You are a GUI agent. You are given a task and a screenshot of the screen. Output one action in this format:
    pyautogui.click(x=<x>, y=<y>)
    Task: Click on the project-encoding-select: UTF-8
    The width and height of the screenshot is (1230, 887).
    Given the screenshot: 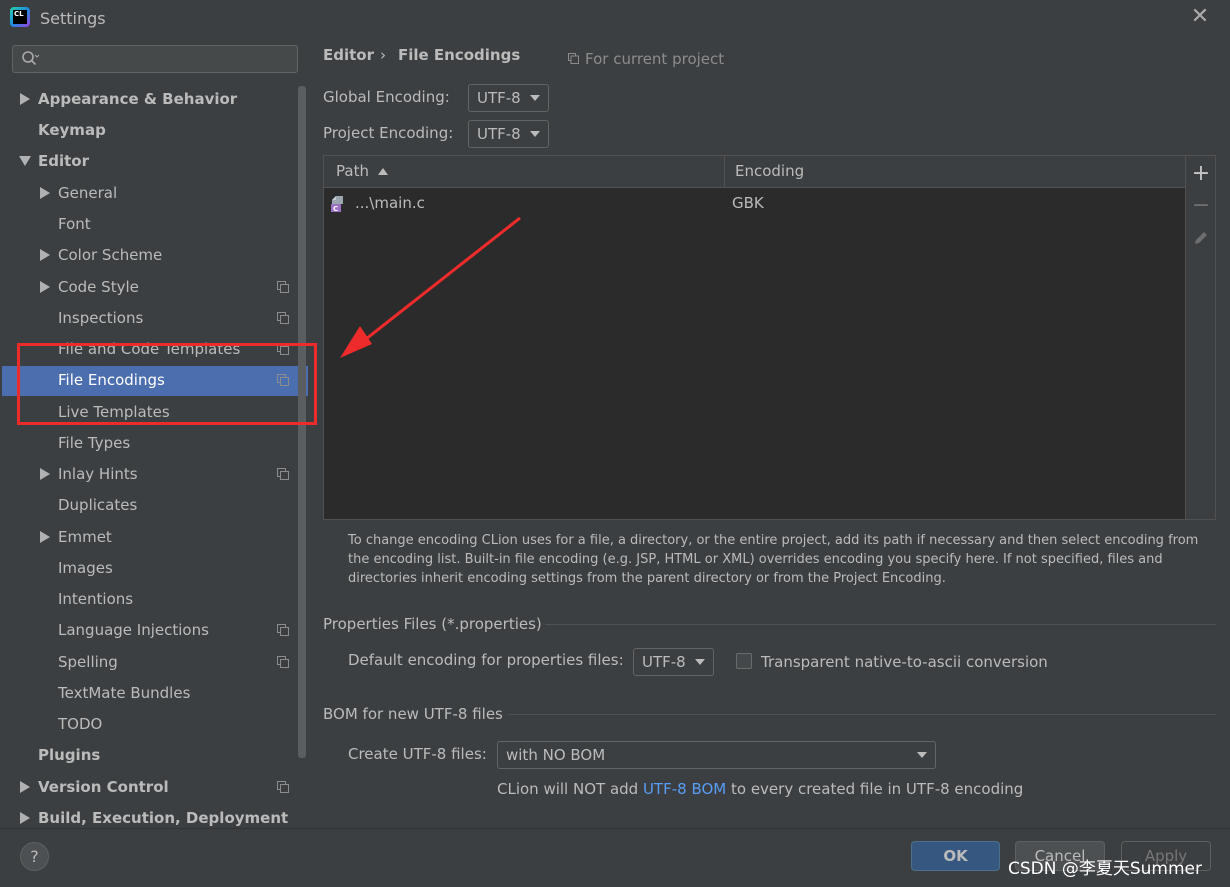 What is the action you would take?
    pyautogui.click(x=508, y=134)
    